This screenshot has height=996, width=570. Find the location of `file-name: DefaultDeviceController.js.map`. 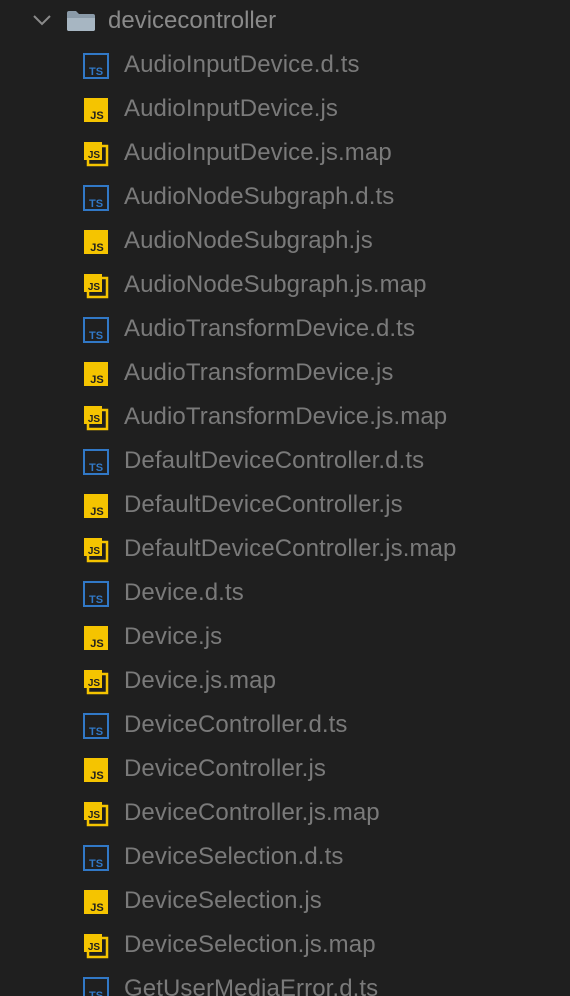

file-name: DefaultDeviceController.js.map is located at coordinates (290, 548).